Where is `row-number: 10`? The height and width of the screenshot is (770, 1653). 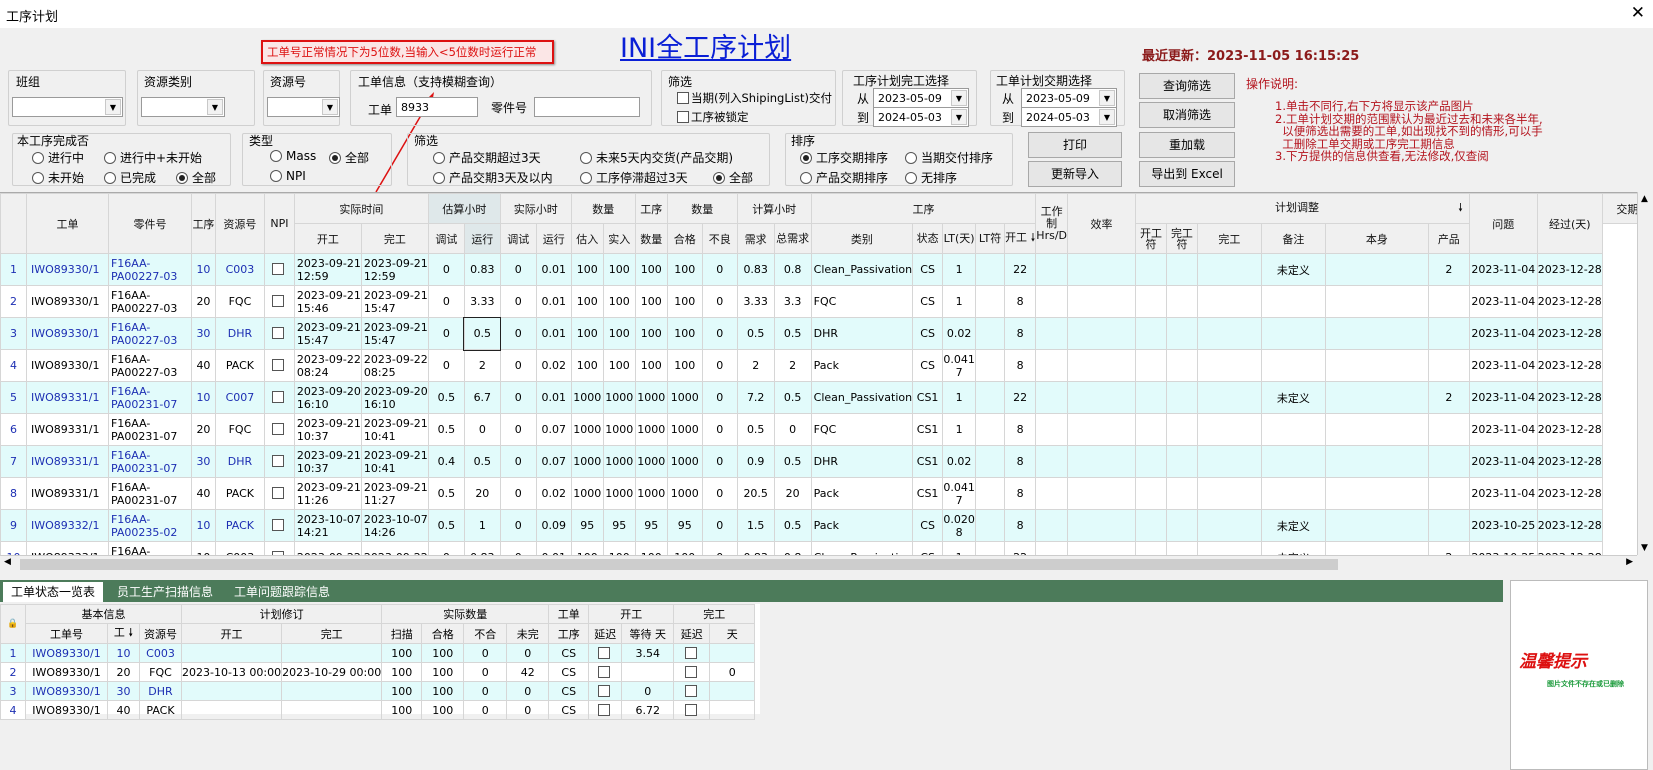 row-number: 10 is located at coordinates (13, 548).